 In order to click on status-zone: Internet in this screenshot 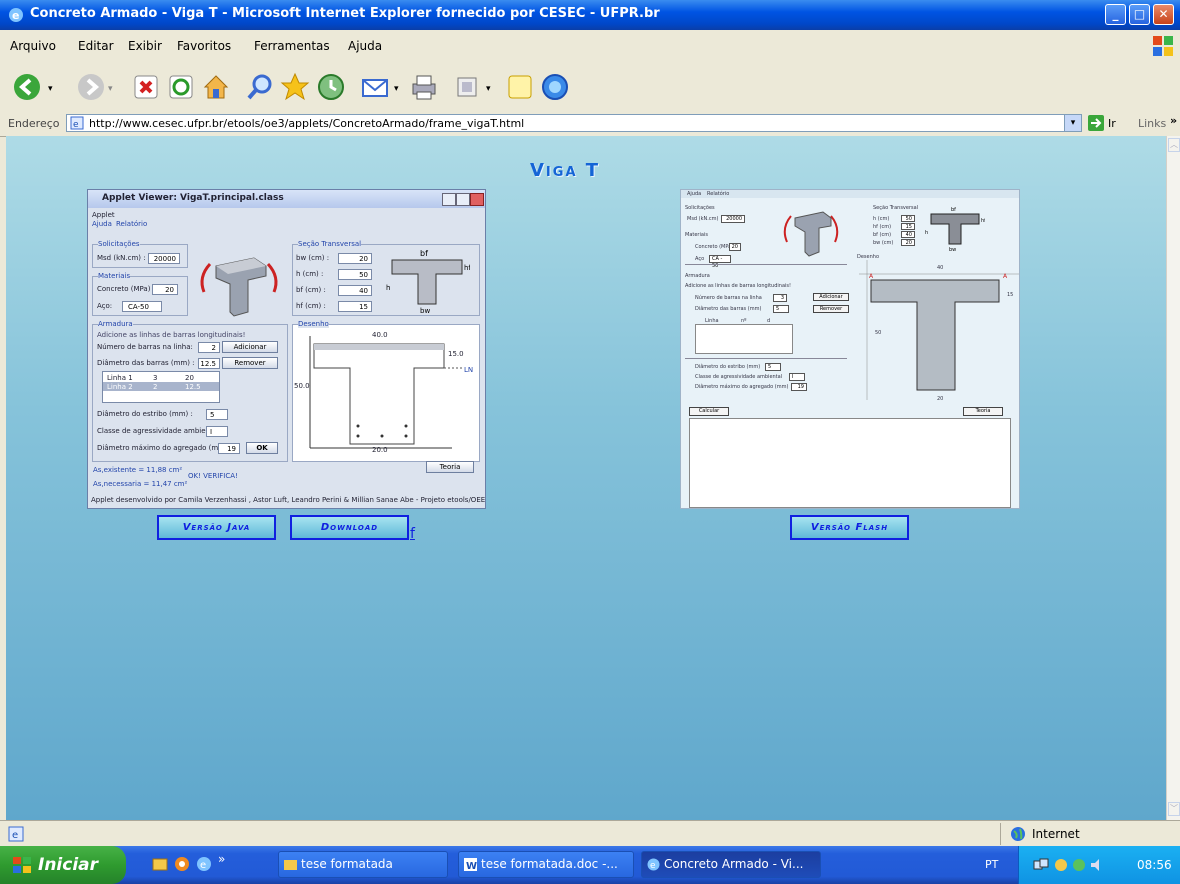, I will do `click(1056, 834)`.